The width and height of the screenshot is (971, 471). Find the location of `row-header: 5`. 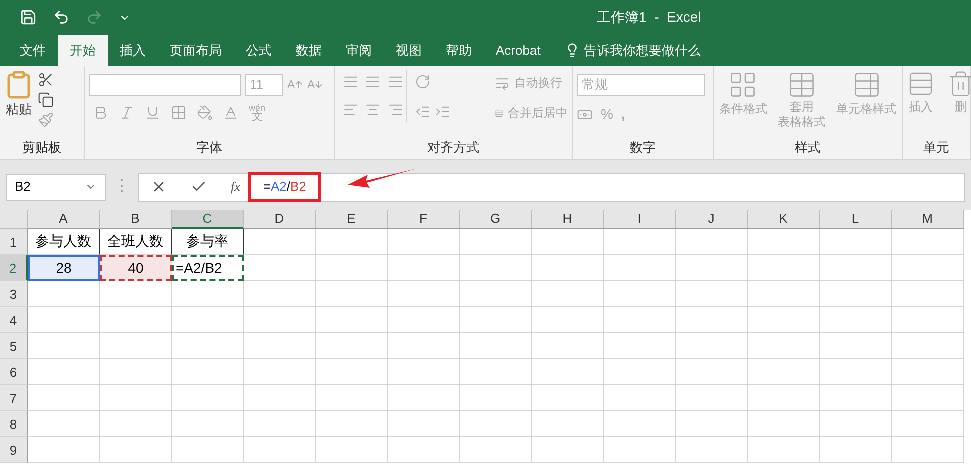

row-header: 5 is located at coordinates (14, 346).